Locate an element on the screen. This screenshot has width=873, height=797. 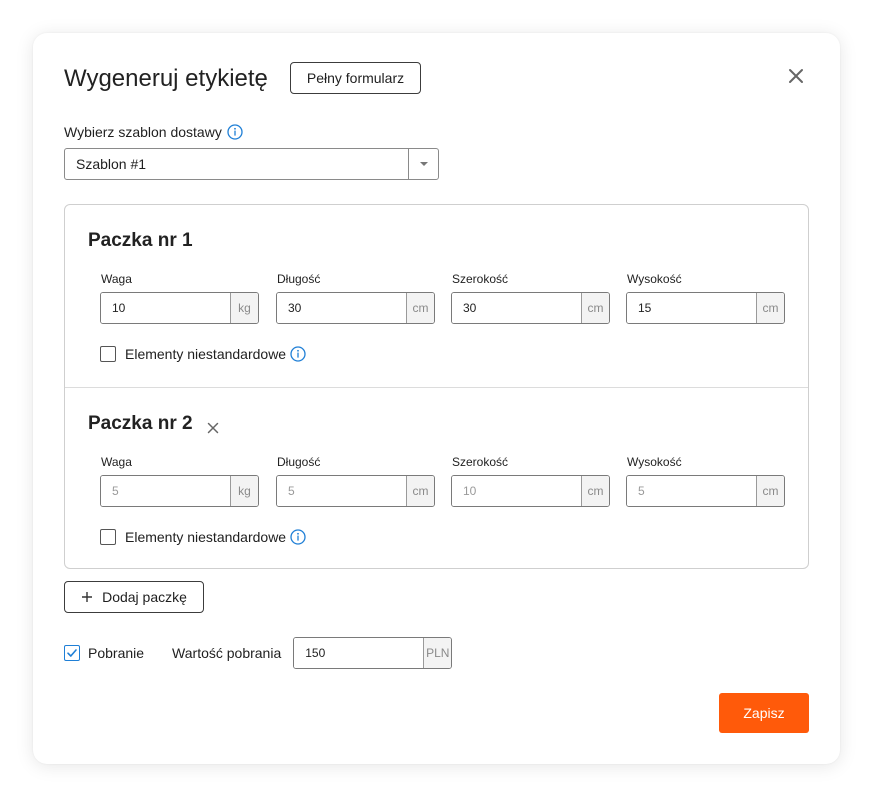
currency-label: PLN is located at coordinates (437, 653).